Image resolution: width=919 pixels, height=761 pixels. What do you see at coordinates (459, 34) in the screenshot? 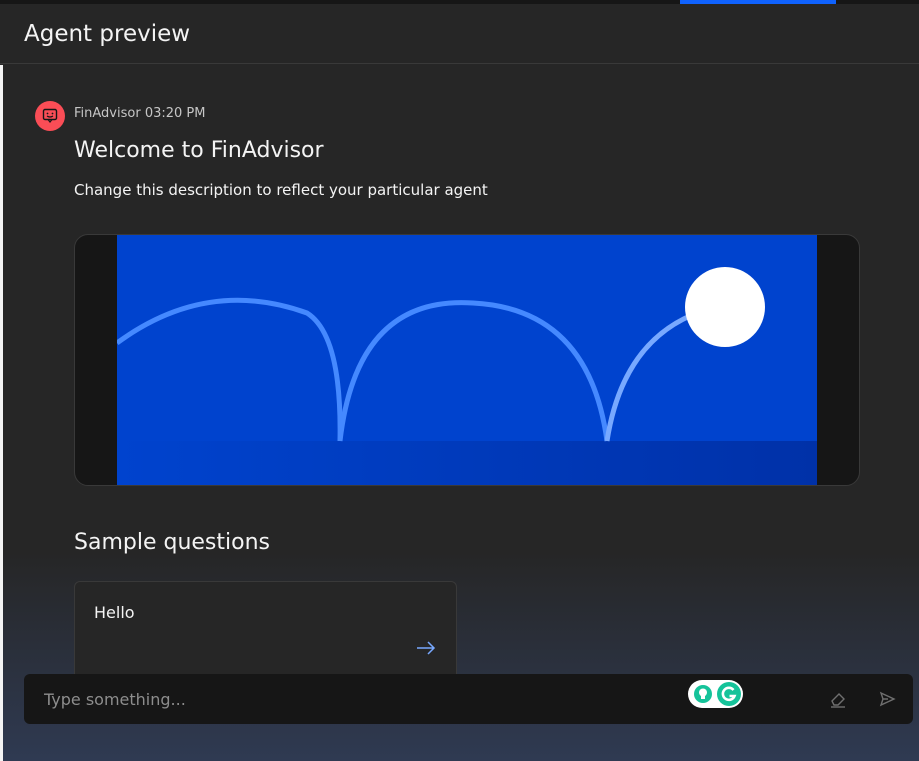
I see `panel-header: Agent preview` at bounding box center [459, 34].